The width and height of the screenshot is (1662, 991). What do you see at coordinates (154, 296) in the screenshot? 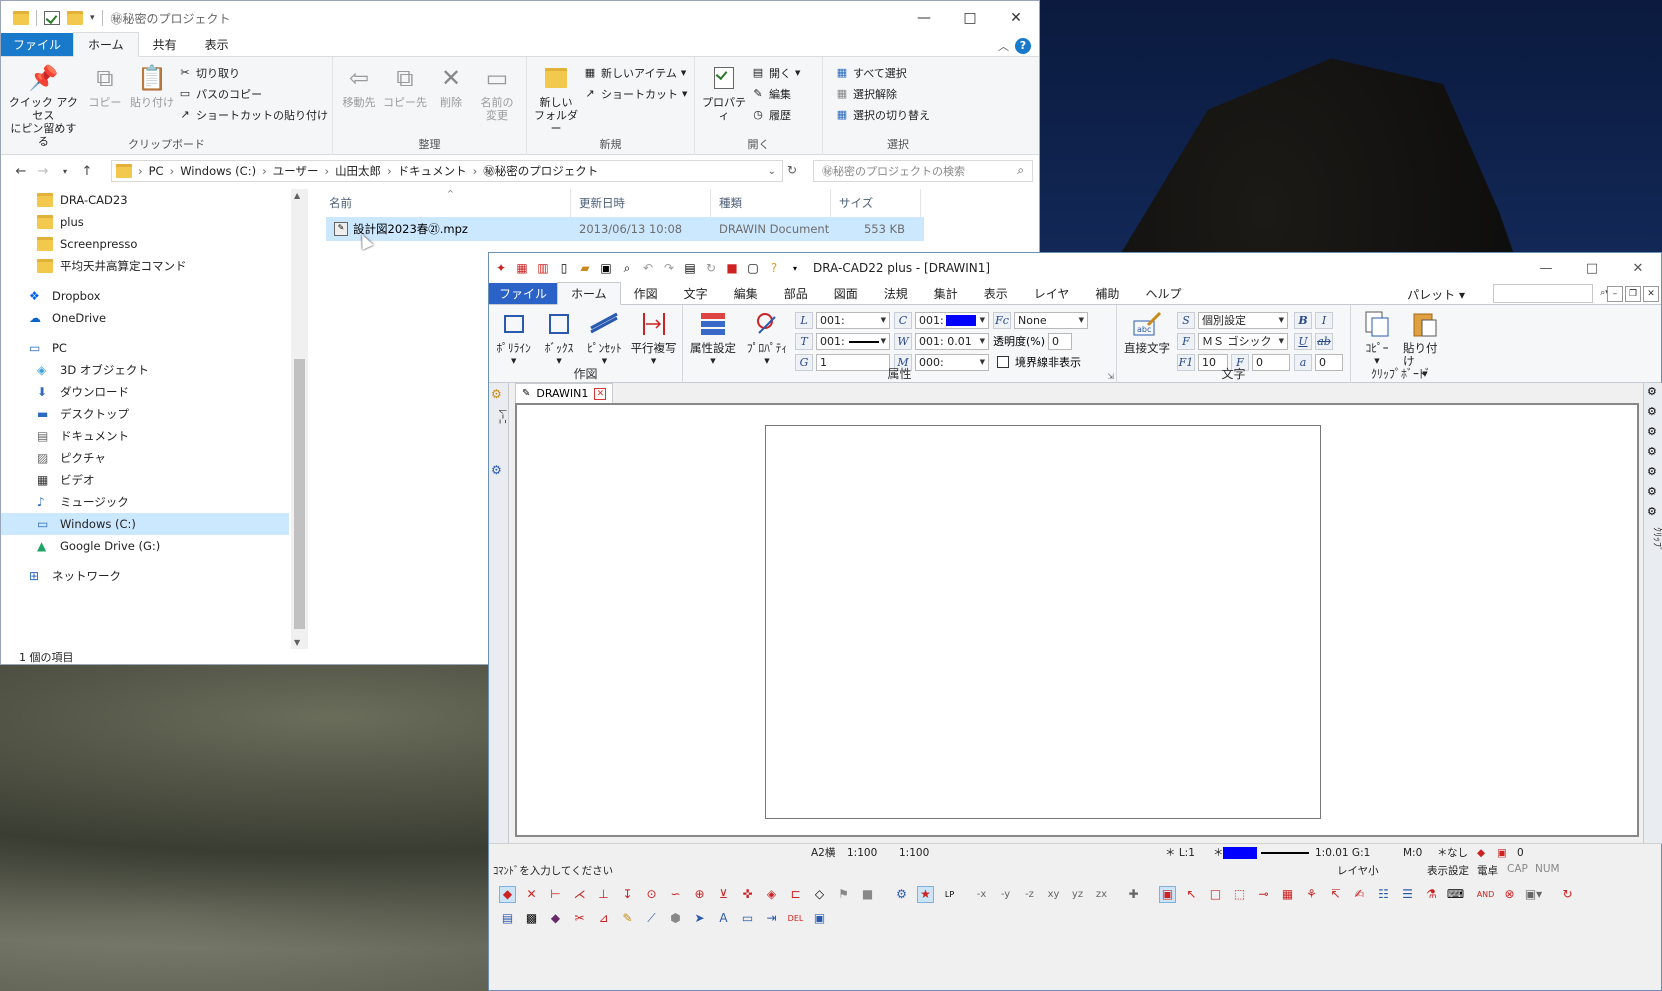
I see `sidebar-item: ❖ Dropbox` at bounding box center [154, 296].